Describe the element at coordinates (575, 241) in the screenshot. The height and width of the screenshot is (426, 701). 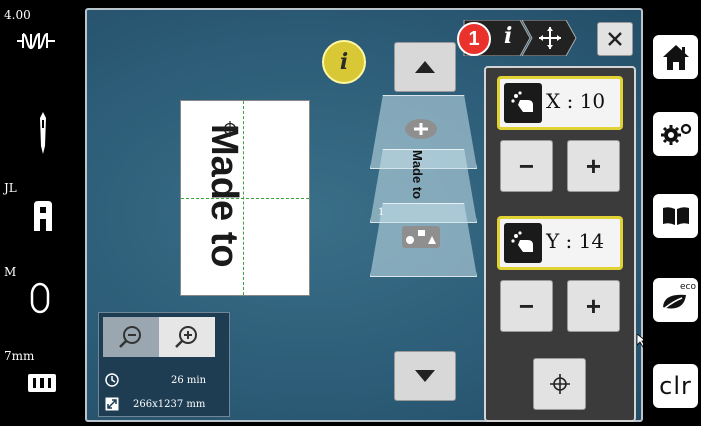
I see `y-value: Y : 14` at that location.